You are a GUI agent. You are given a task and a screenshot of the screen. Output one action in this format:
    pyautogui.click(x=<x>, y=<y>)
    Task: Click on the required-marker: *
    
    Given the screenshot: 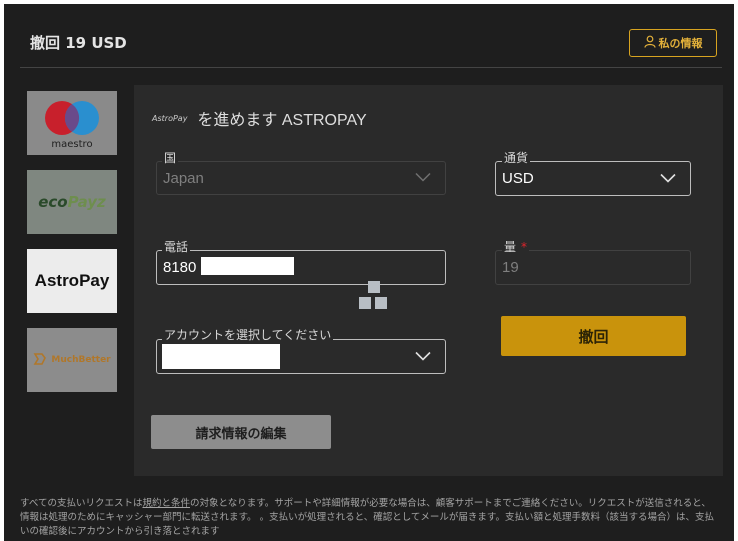 What is the action you would take?
    pyautogui.click(x=524, y=247)
    